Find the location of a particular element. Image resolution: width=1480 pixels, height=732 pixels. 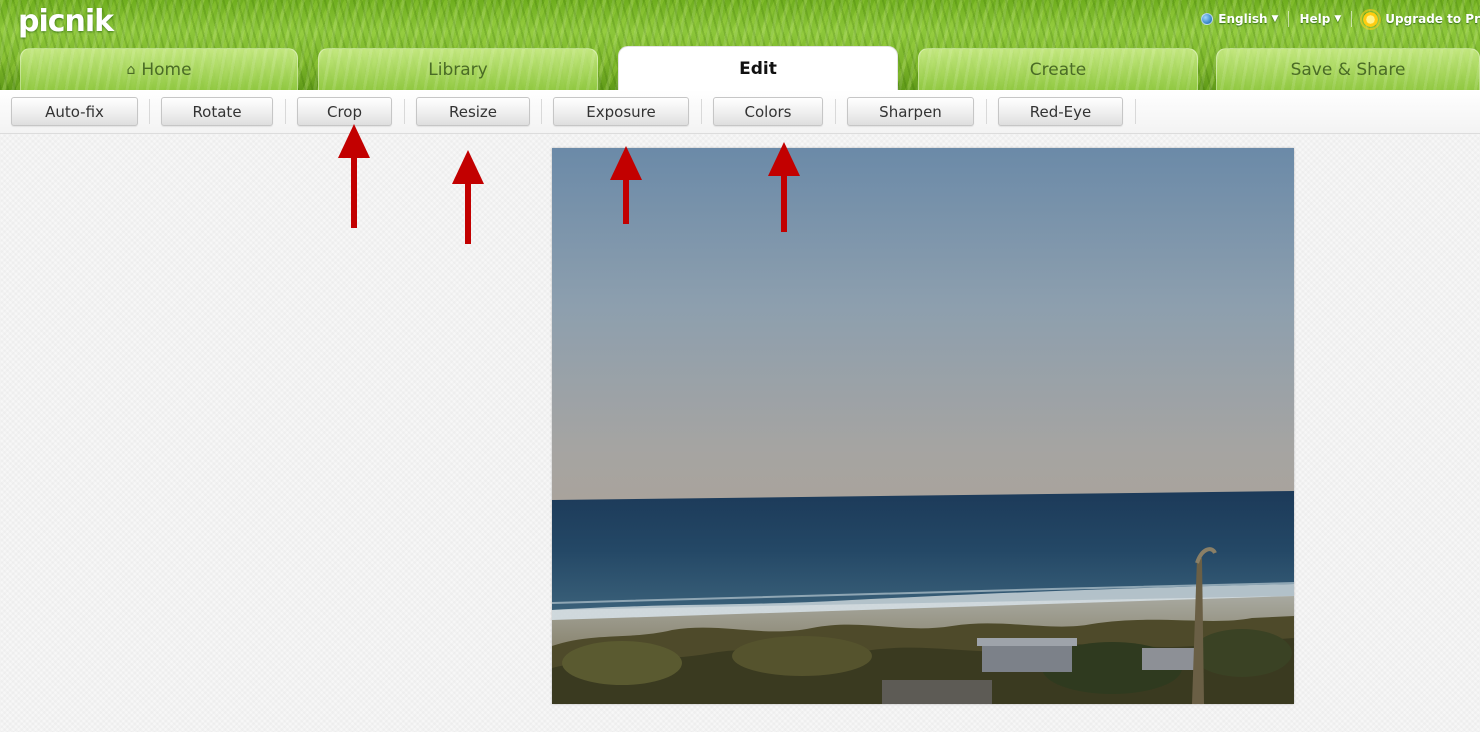

tab-label: Edit is located at coordinates (758, 68).